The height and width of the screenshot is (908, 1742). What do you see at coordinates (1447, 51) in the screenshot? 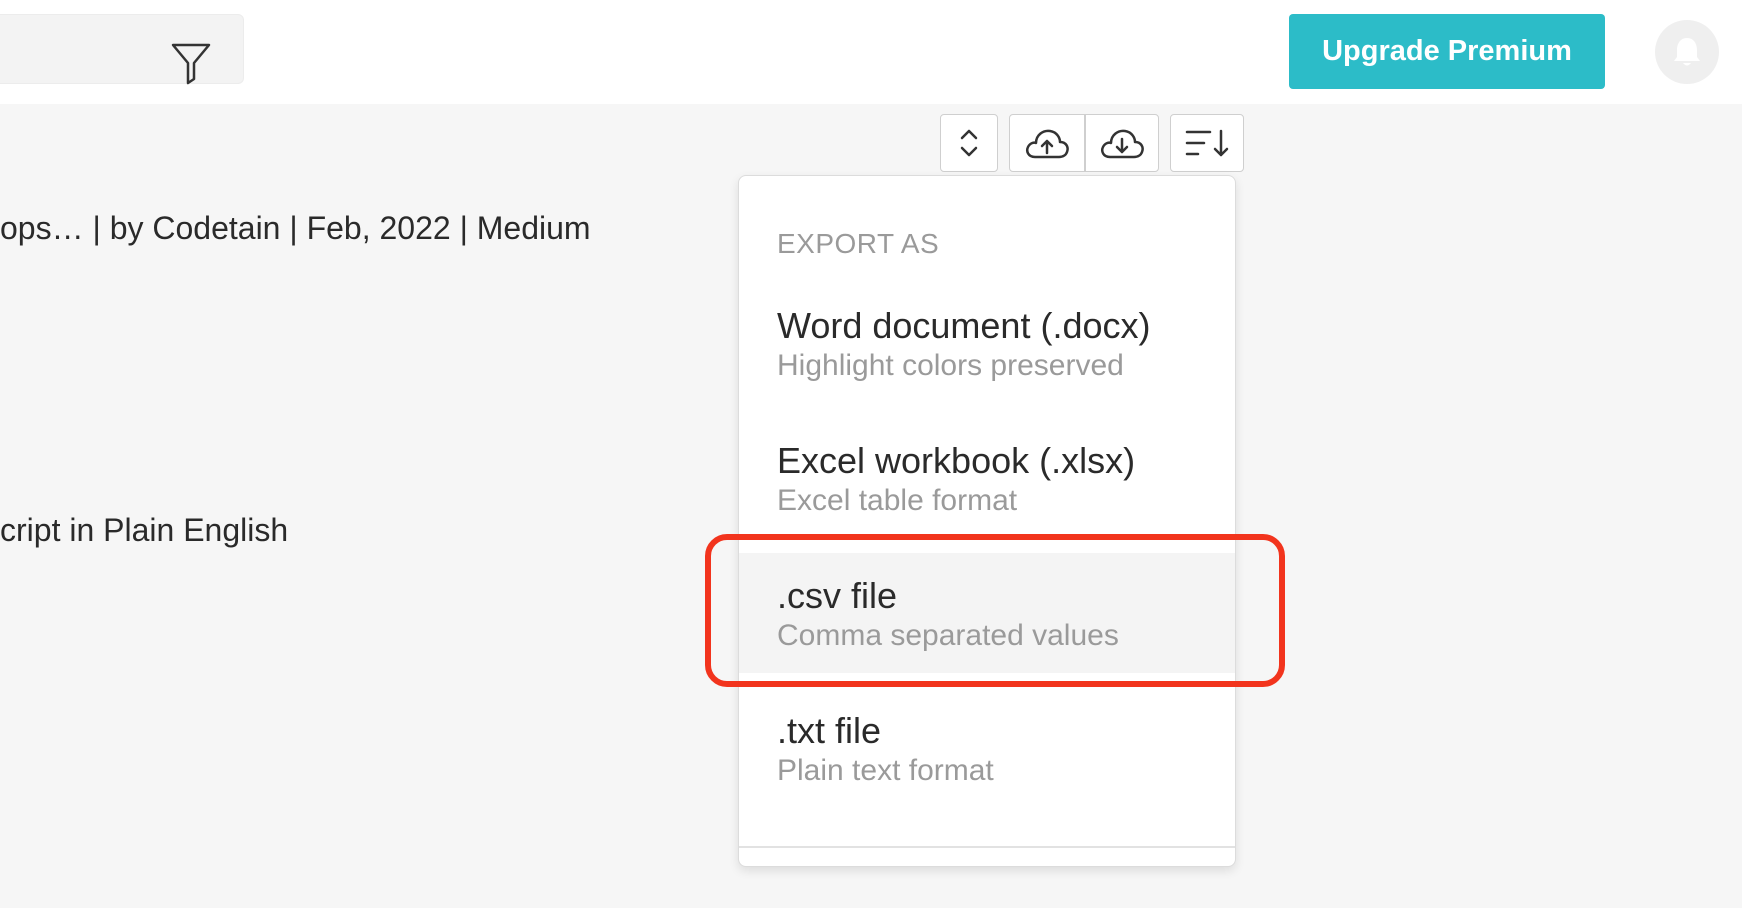
I see `upgrade-premium-button: Upgrade Premium` at bounding box center [1447, 51].